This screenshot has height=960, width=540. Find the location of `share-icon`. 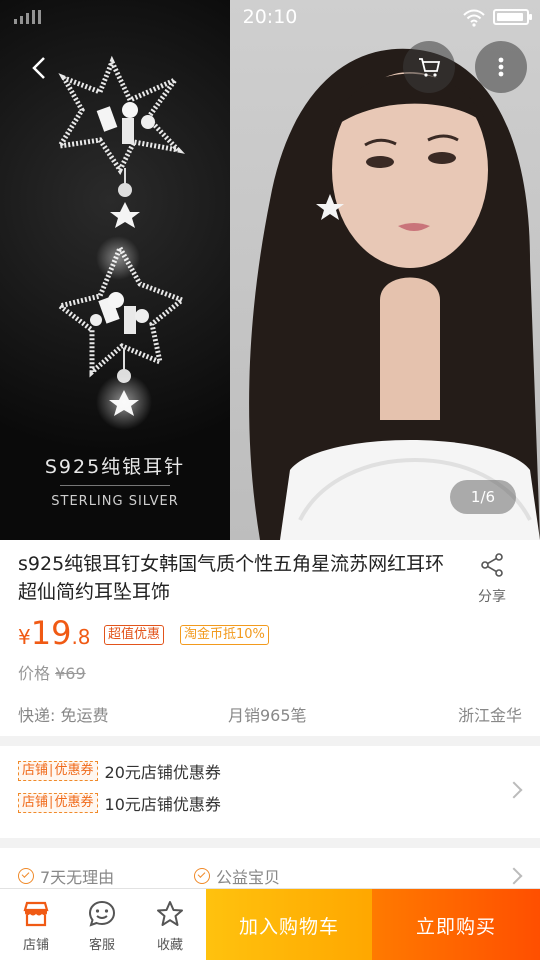

share-icon is located at coordinates (492, 565).